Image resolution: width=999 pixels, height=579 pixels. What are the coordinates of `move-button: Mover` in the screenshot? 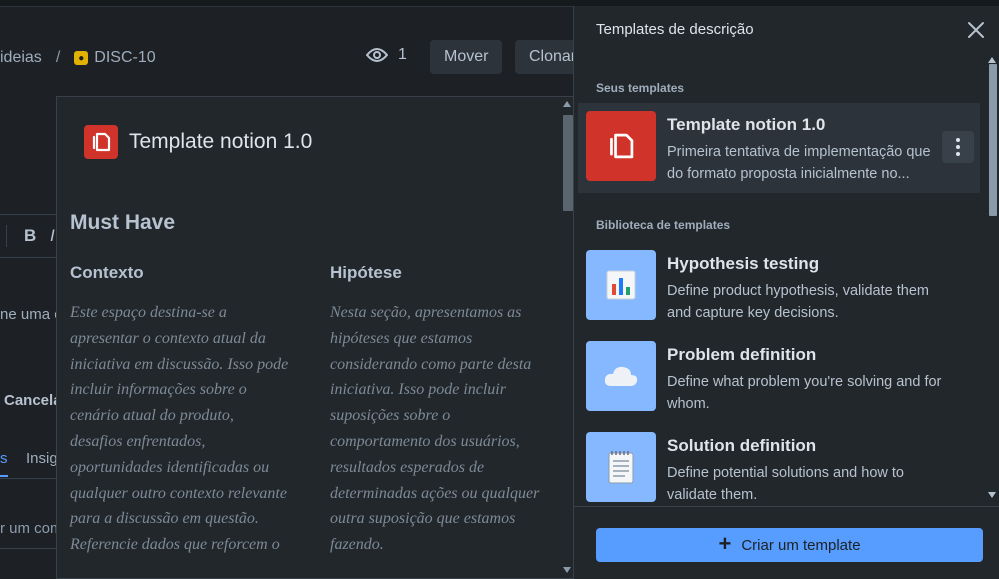 It's located at (466, 57).